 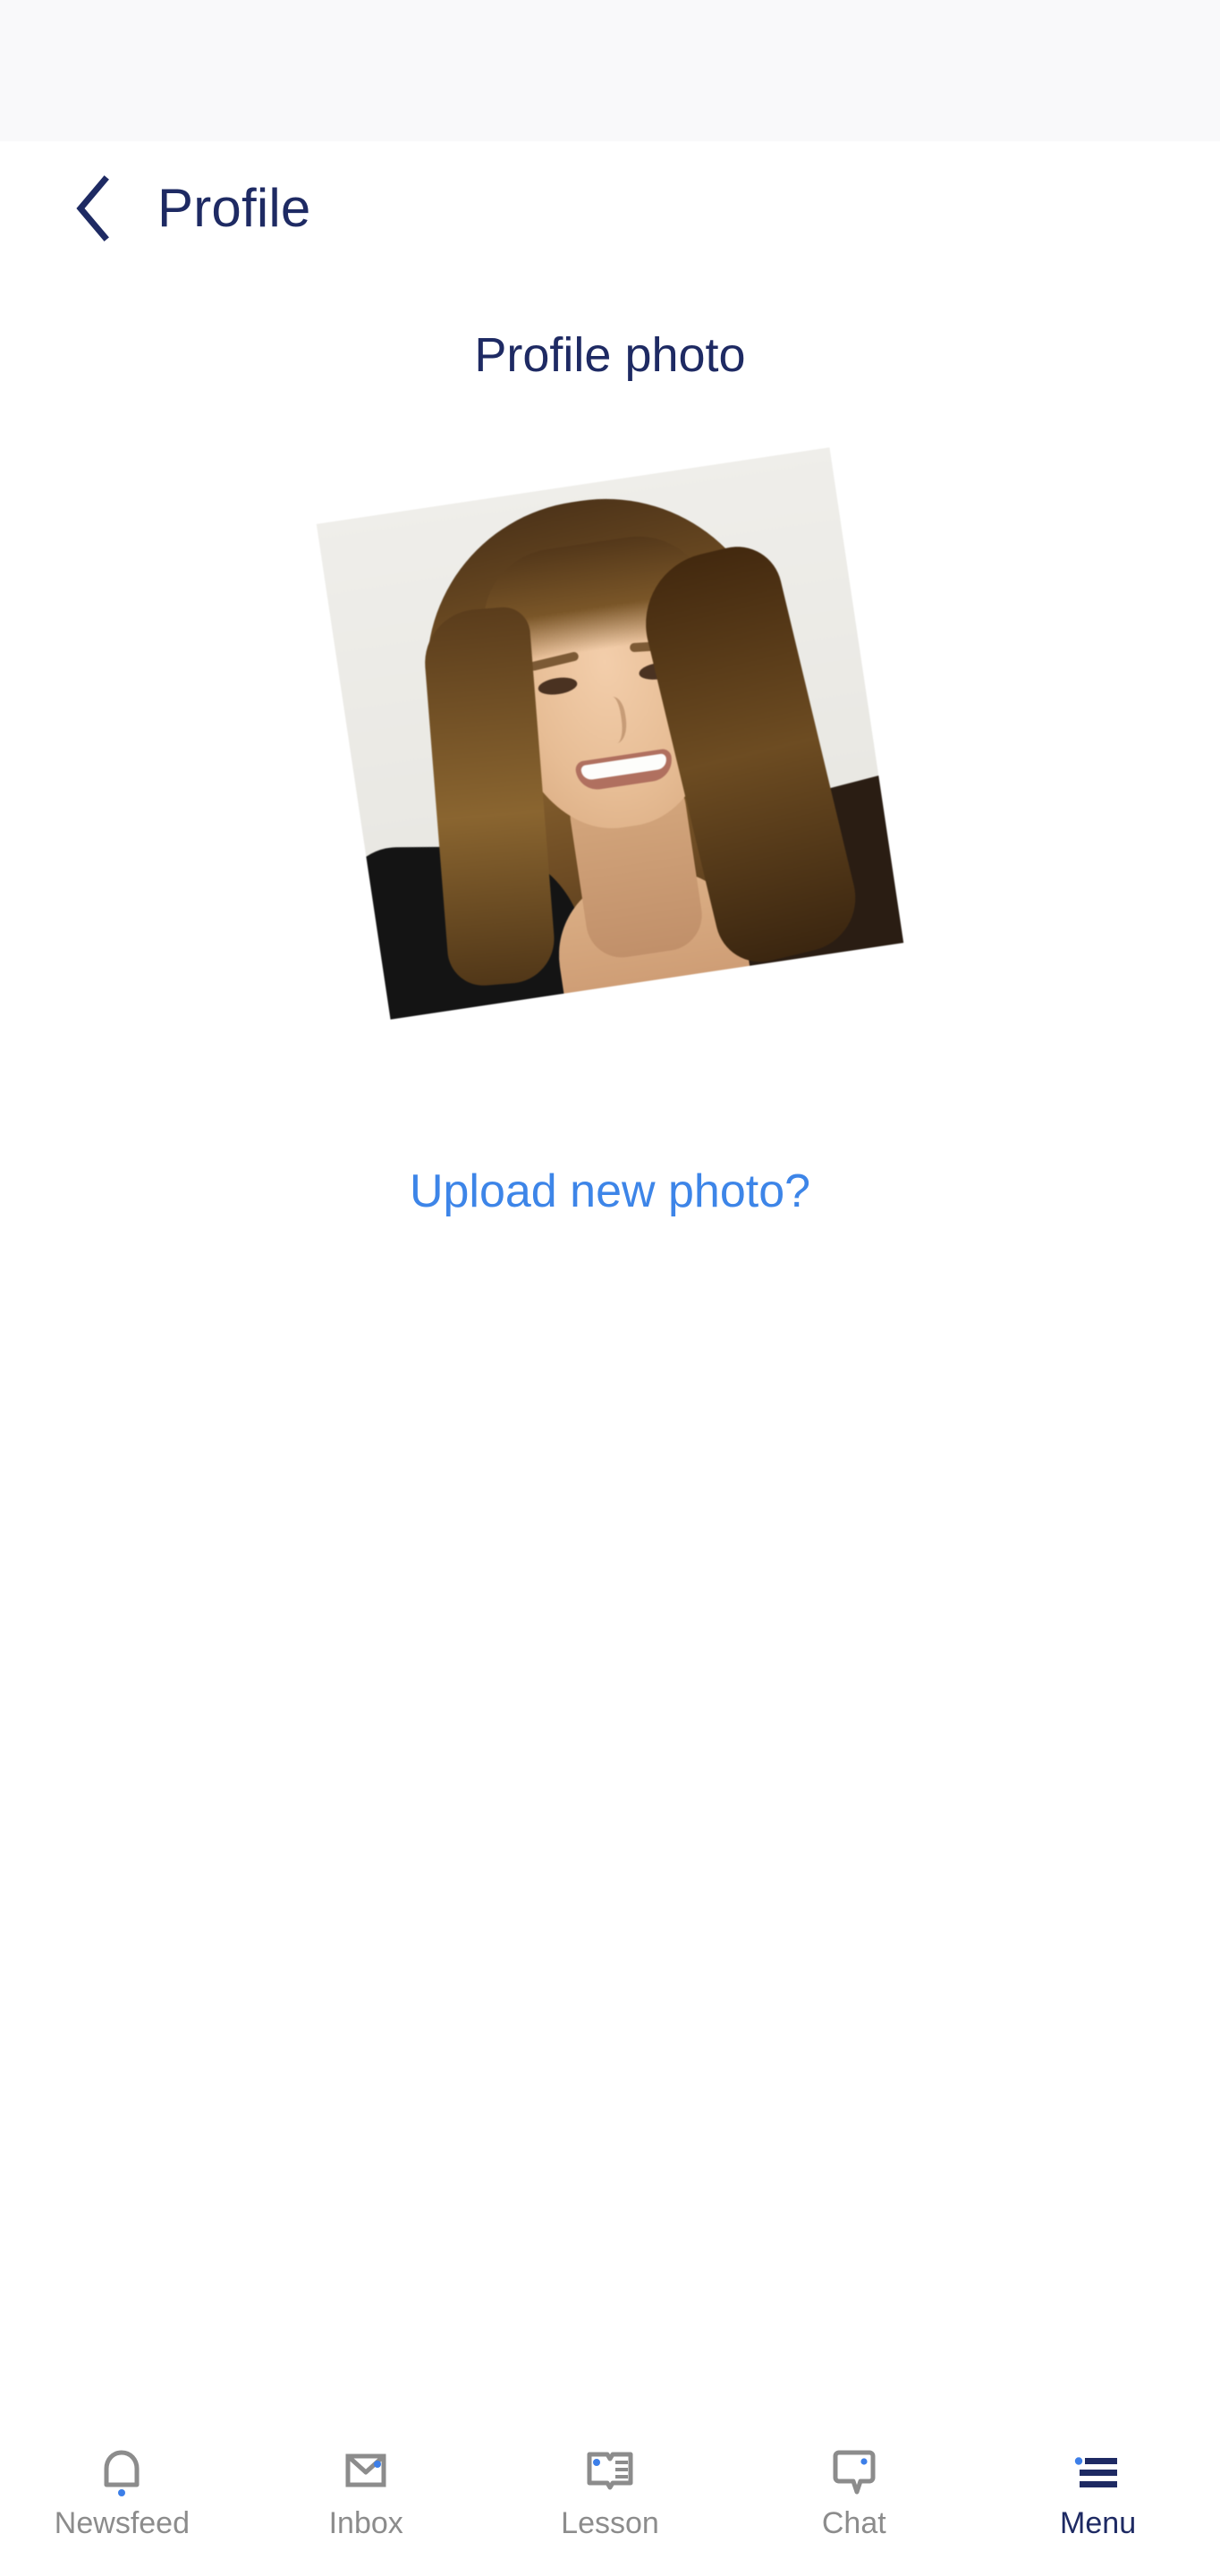 I want to click on hamburger-icon, so click(x=1098, y=2469).